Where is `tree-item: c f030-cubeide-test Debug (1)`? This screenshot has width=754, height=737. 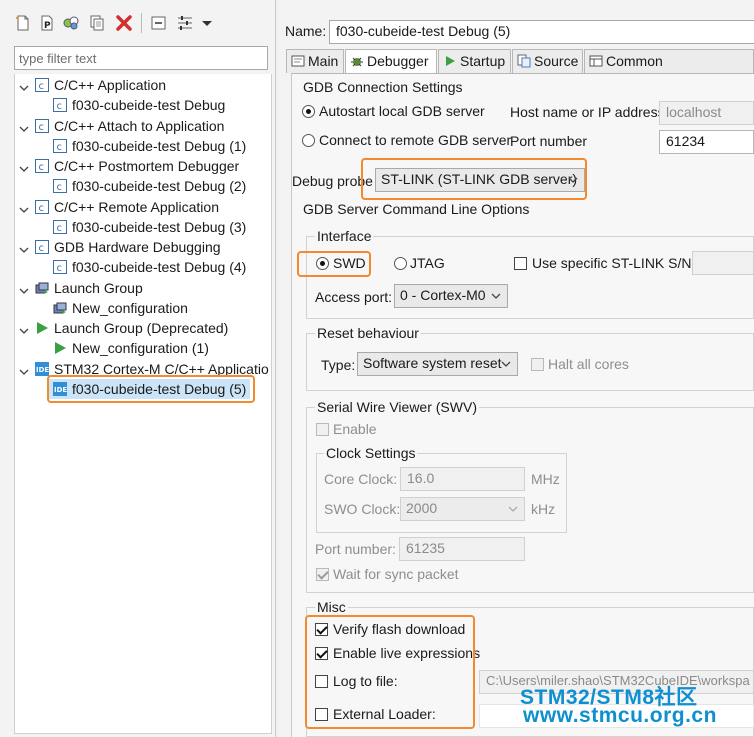
tree-item: c f030-cubeide-test Debug (1) is located at coordinates (149, 146).